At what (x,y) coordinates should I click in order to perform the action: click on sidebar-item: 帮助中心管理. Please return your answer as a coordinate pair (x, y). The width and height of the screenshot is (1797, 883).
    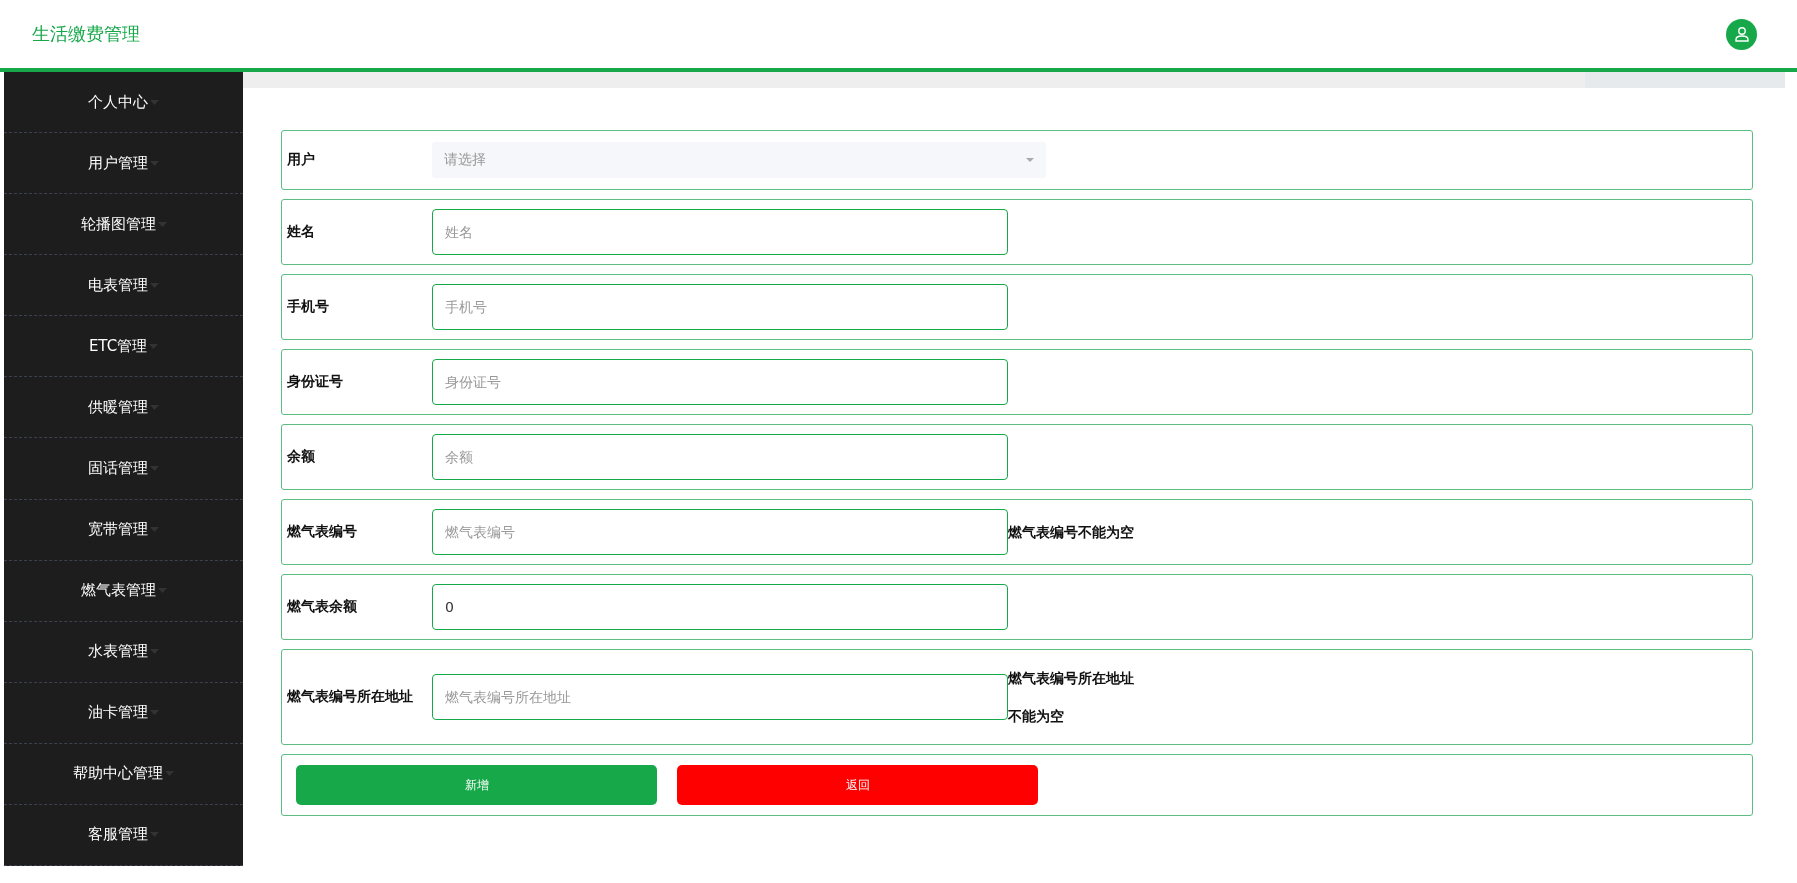
    Looking at the image, I should click on (123, 774).